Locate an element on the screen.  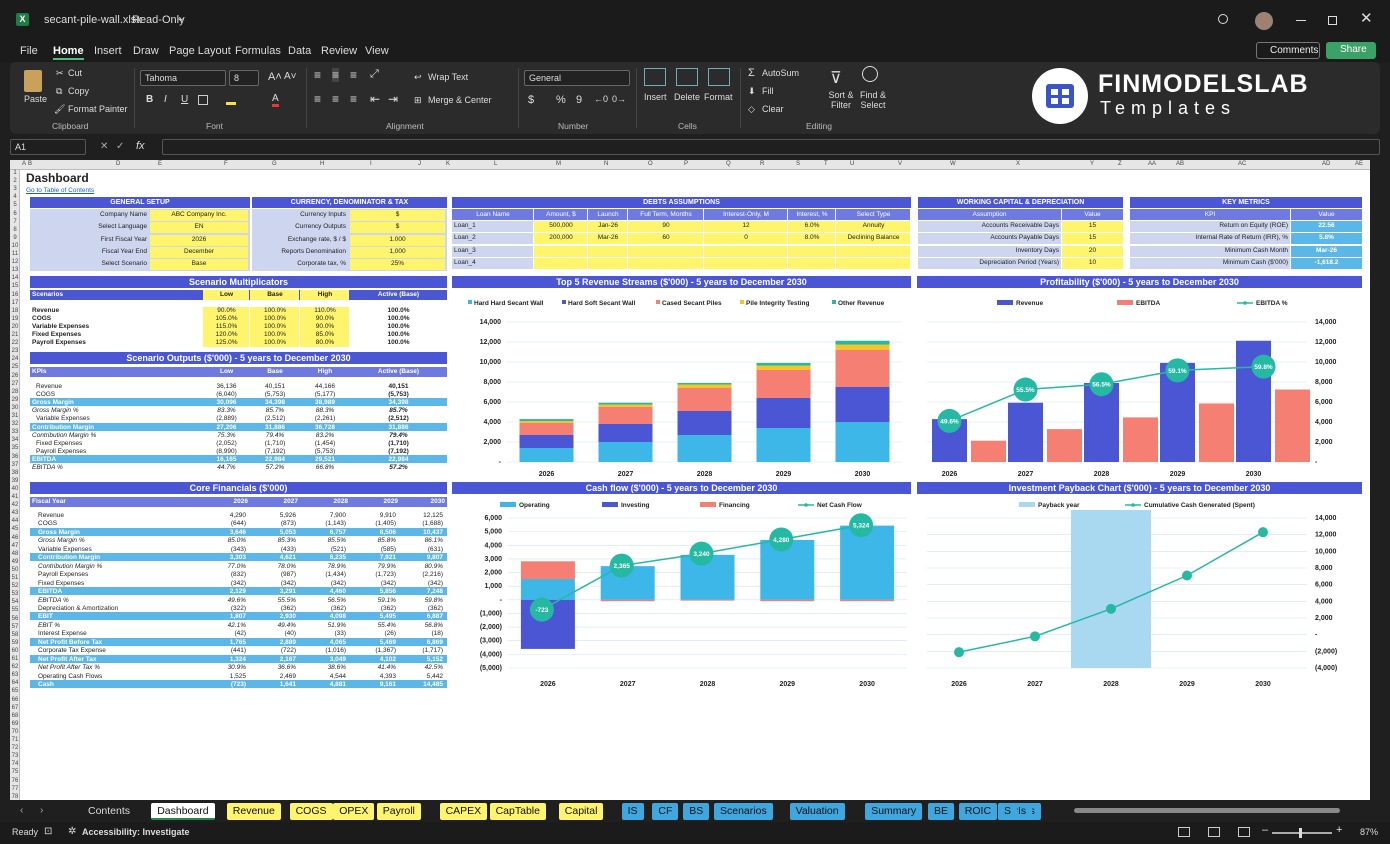
column-header: AC is located at coordinates (1242, 164).